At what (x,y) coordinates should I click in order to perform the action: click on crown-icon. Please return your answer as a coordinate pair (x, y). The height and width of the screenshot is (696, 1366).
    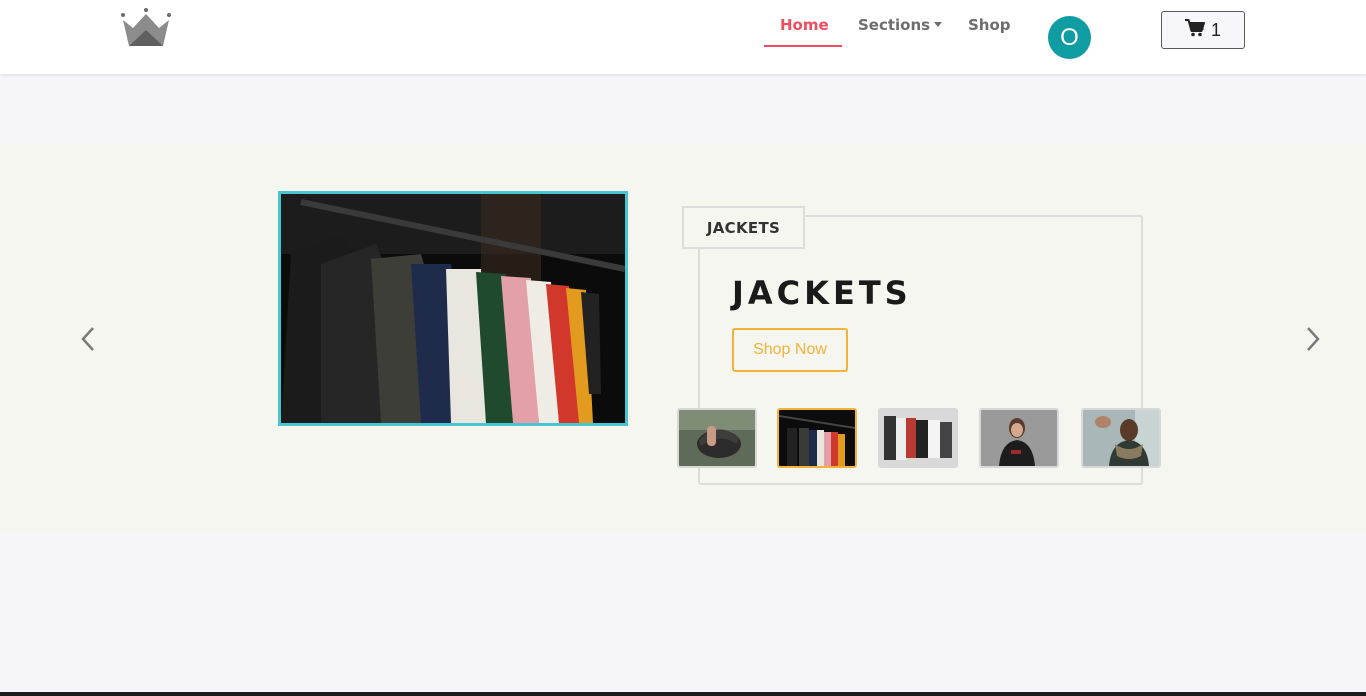
    Looking at the image, I should click on (146, 27).